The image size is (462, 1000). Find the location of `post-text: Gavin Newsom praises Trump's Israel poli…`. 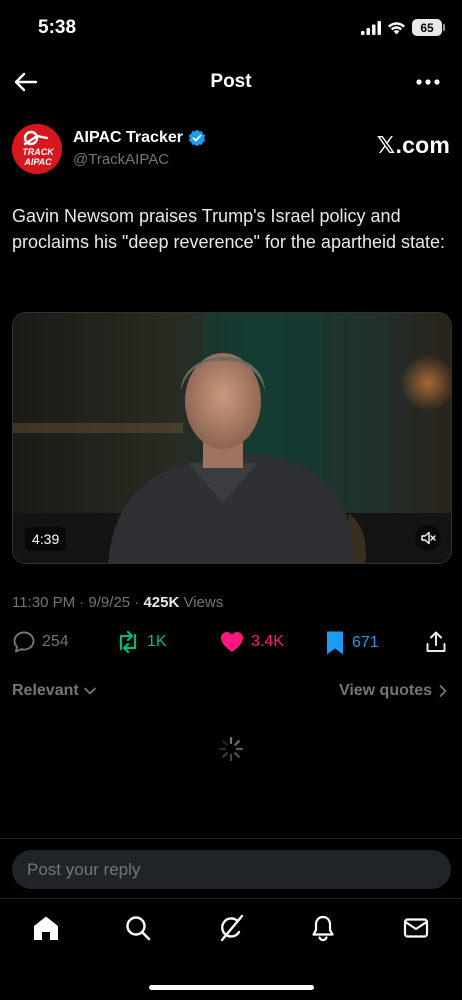

post-text: Gavin Newsom praises Trump's Israel poli… is located at coordinates (229, 229).